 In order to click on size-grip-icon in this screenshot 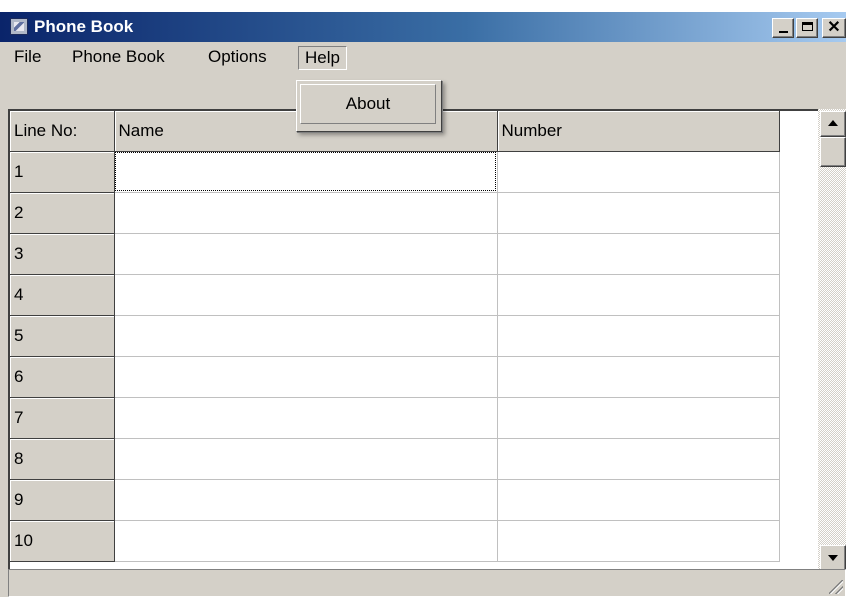, I will do `click(836, 587)`.